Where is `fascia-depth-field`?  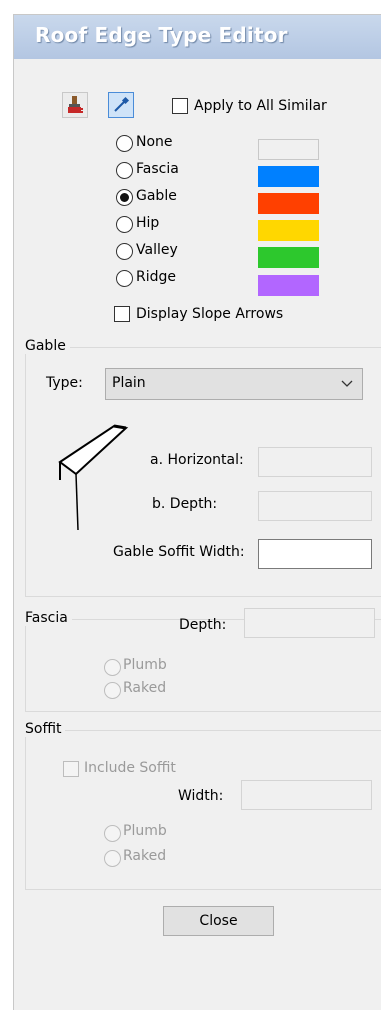 fascia-depth-field is located at coordinates (309, 623).